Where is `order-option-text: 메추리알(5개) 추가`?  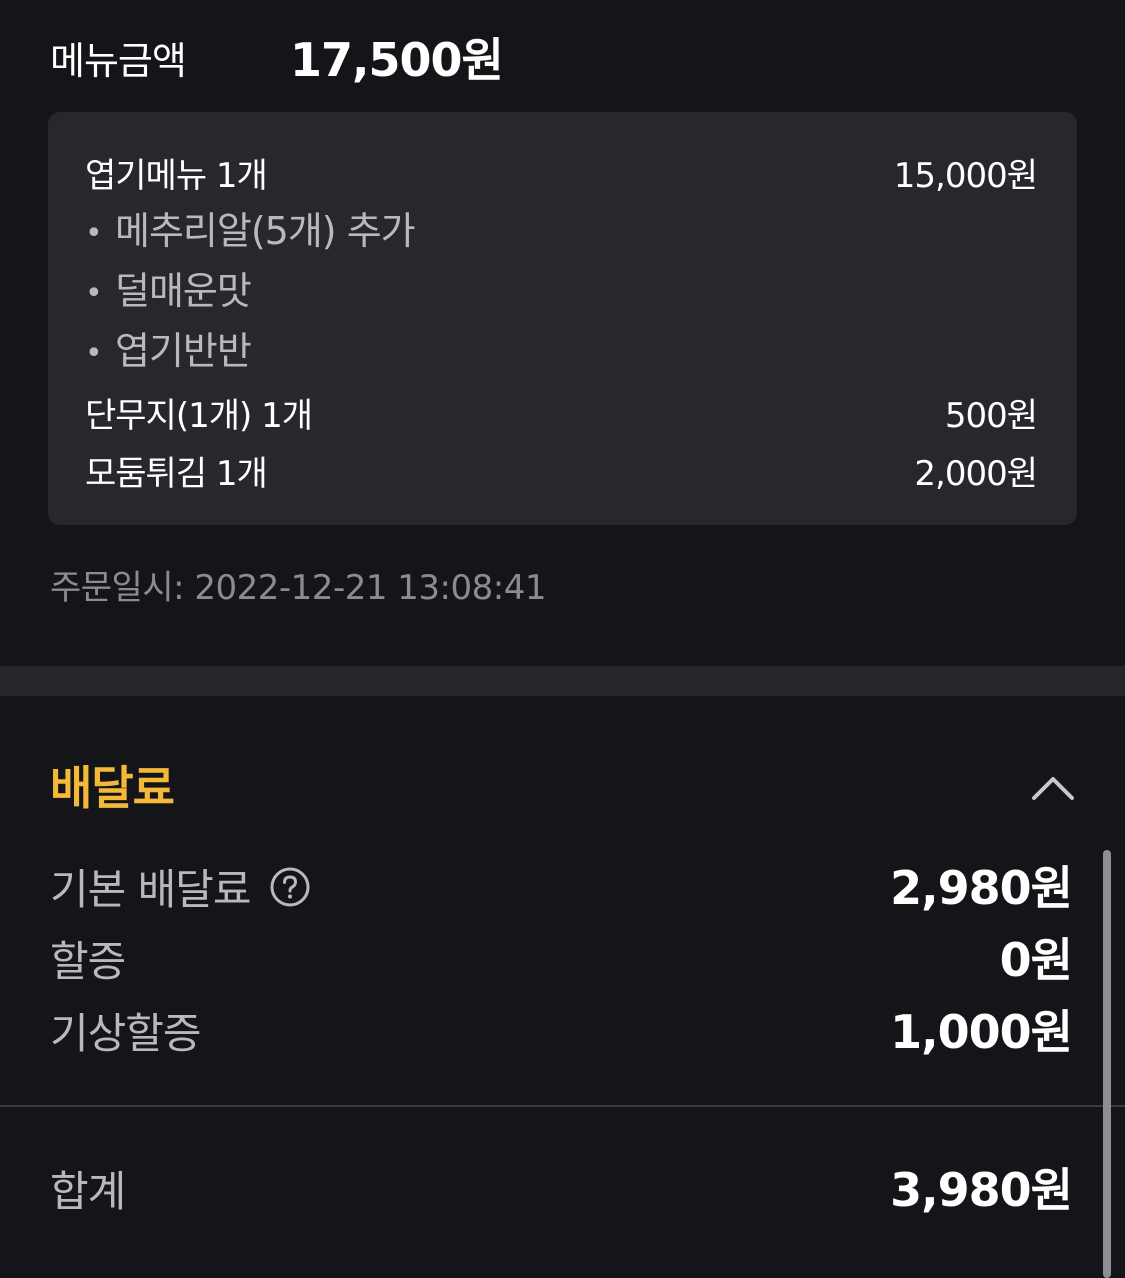 order-option-text: 메추리알(5개) 추가 is located at coordinates (265, 231).